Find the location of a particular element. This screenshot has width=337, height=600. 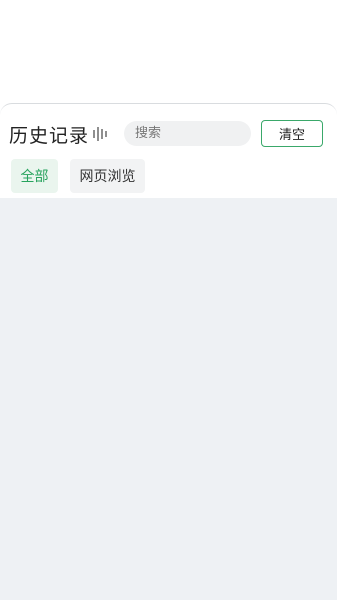

history-header: 历史记录 清空 is located at coordinates (168, 134).